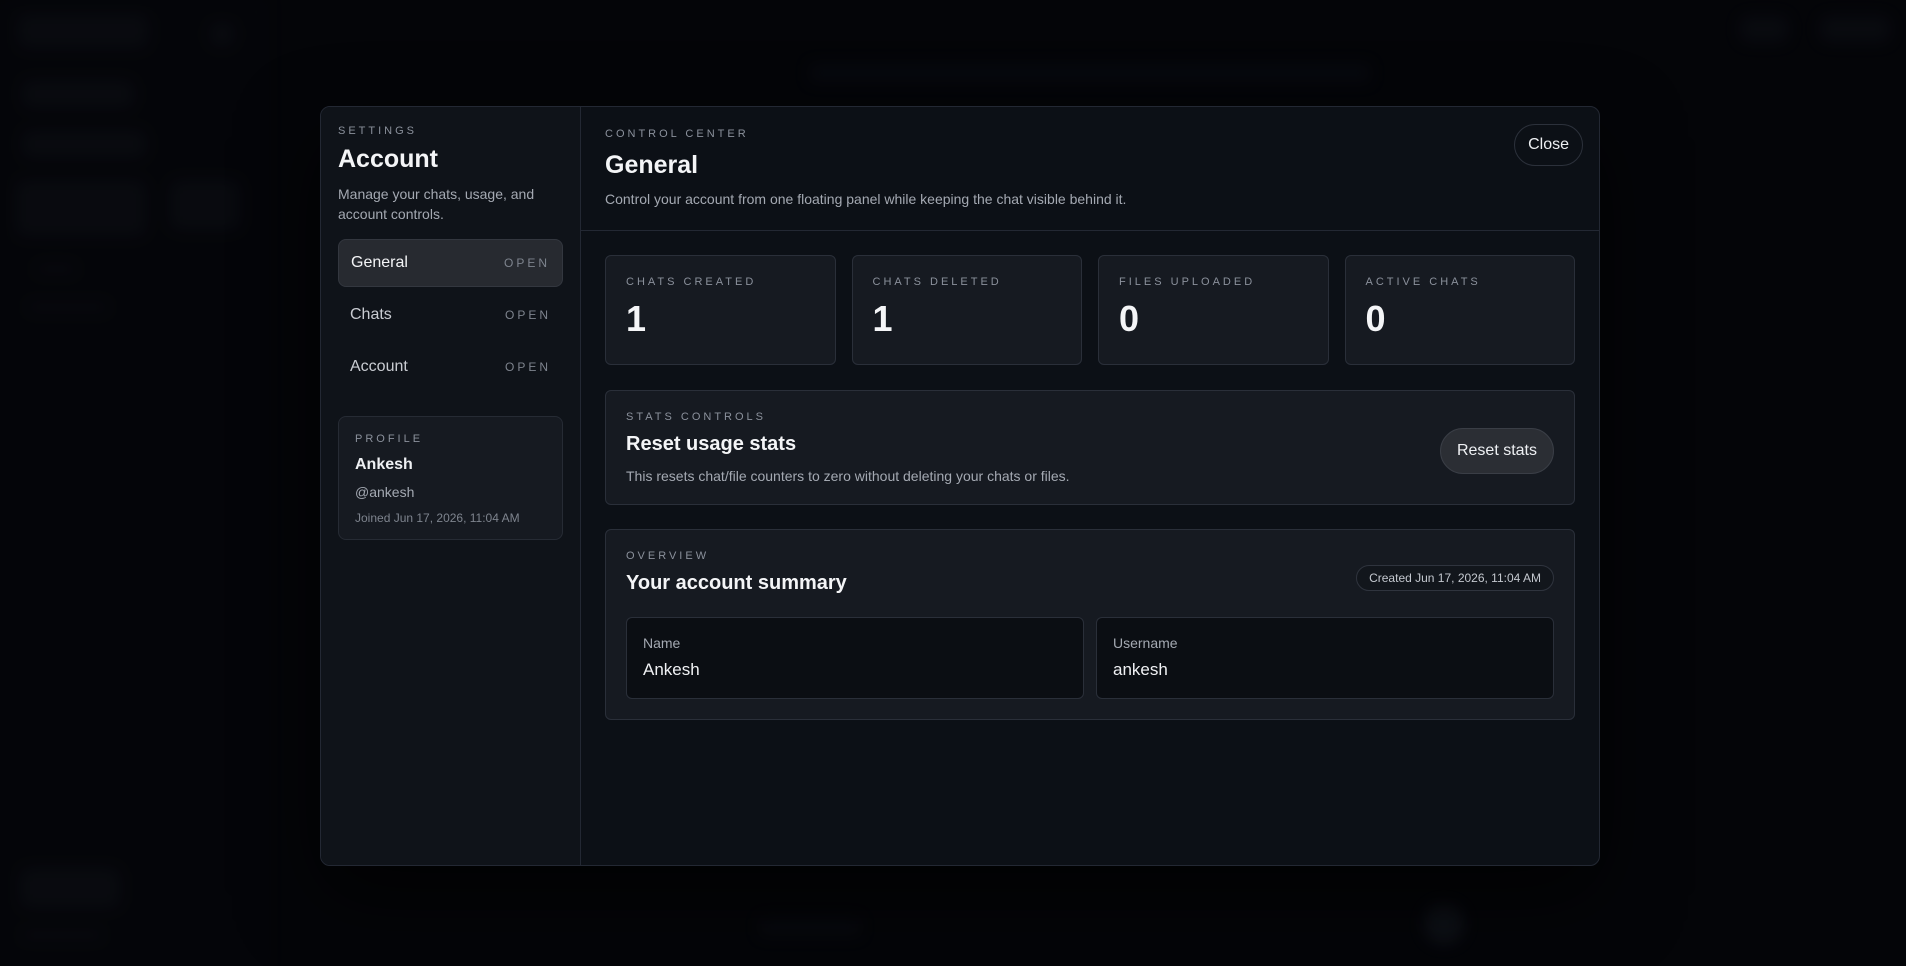 This screenshot has height=966, width=1906. What do you see at coordinates (677, 134) in the screenshot?
I see `main-eyebrow: CONTROL CENTER` at bounding box center [677, 134].